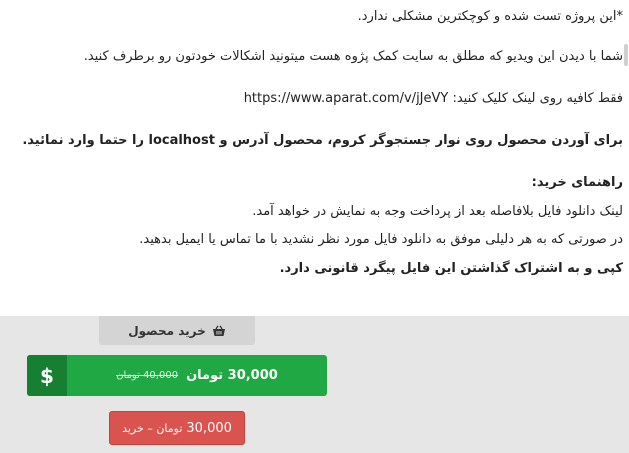 The height and width of the screenshot is (453, 629). I want to click on scrollbar, so click(626, 158).